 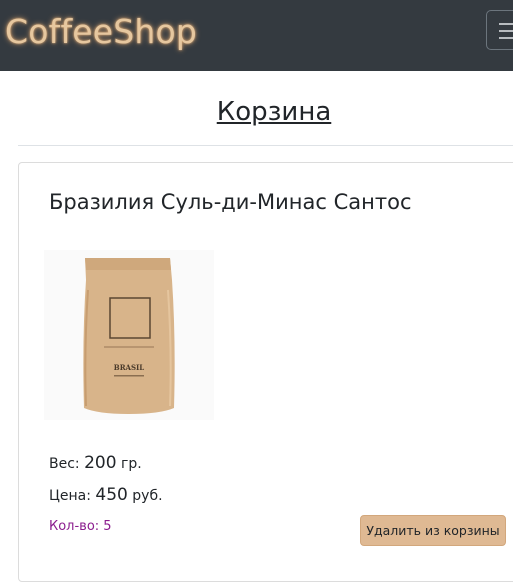 What do you see at coordinates (111, 495) in the screenshot?
I see `price-value: 450` at bounding box center [111, 495].